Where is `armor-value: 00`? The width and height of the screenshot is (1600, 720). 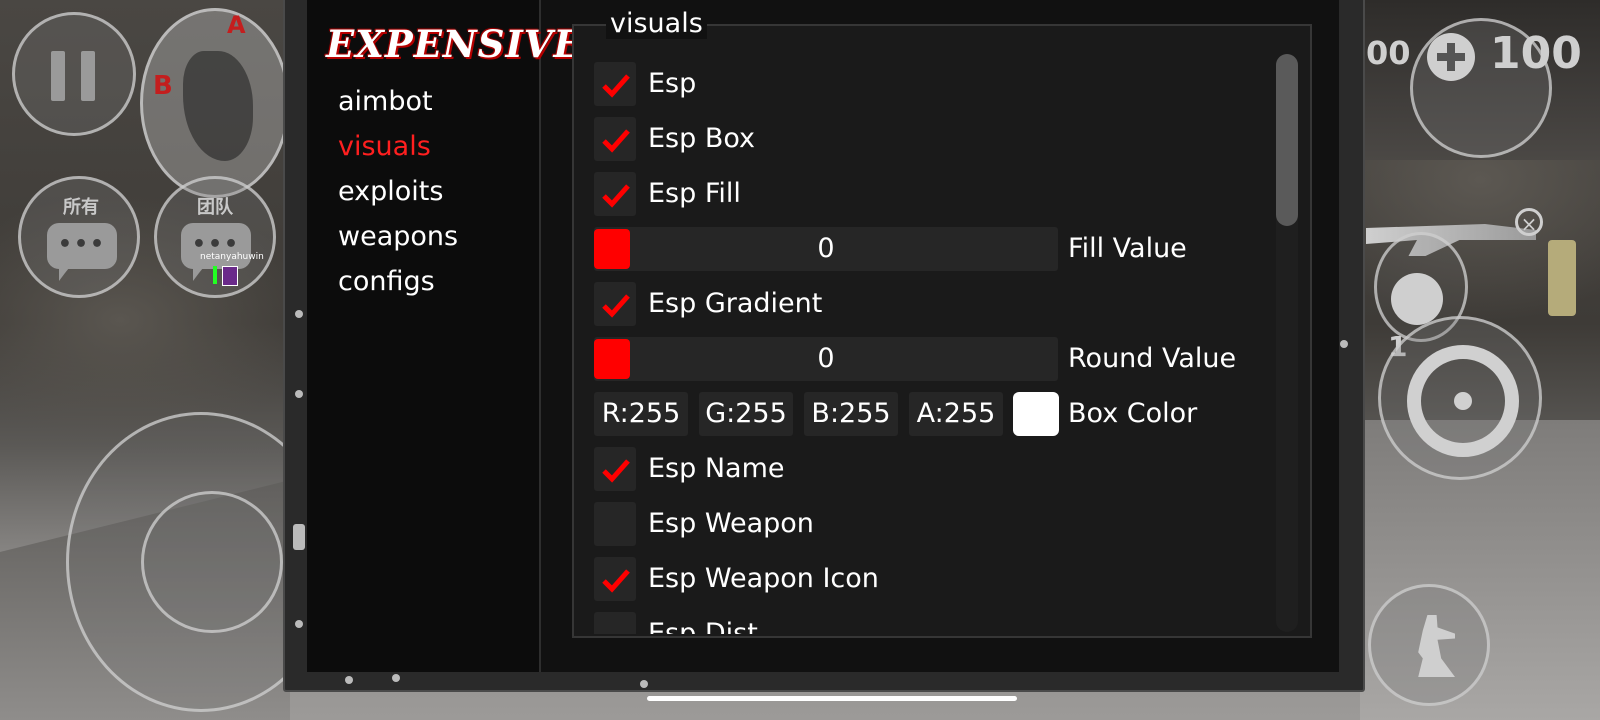 armor-value: 00 is located at coordinates (1388, 53).